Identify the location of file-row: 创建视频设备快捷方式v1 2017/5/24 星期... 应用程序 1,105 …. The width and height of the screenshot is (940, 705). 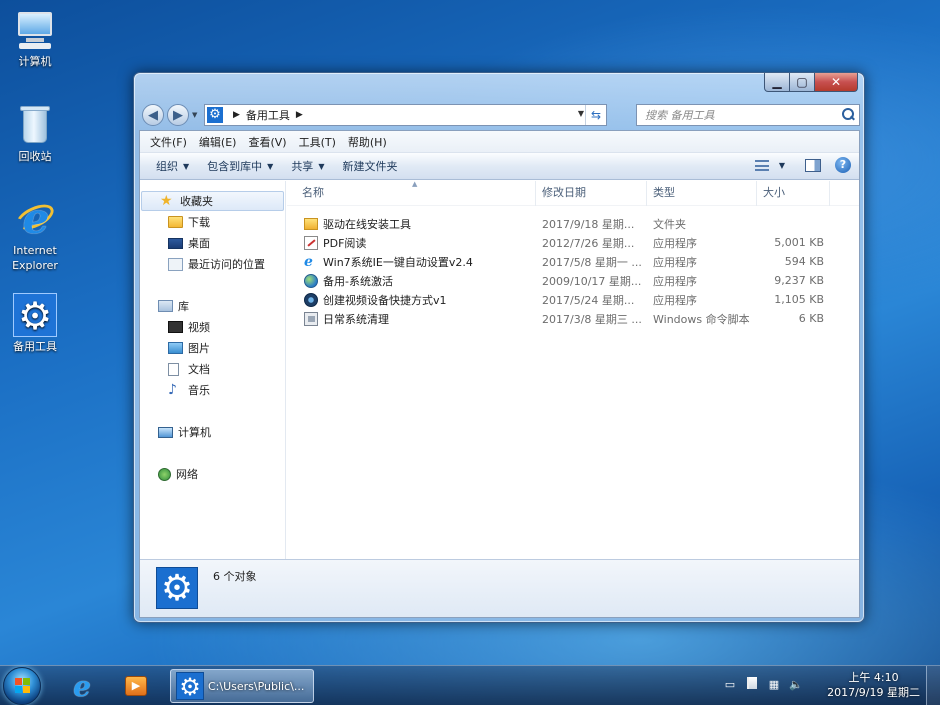
(573, 299).